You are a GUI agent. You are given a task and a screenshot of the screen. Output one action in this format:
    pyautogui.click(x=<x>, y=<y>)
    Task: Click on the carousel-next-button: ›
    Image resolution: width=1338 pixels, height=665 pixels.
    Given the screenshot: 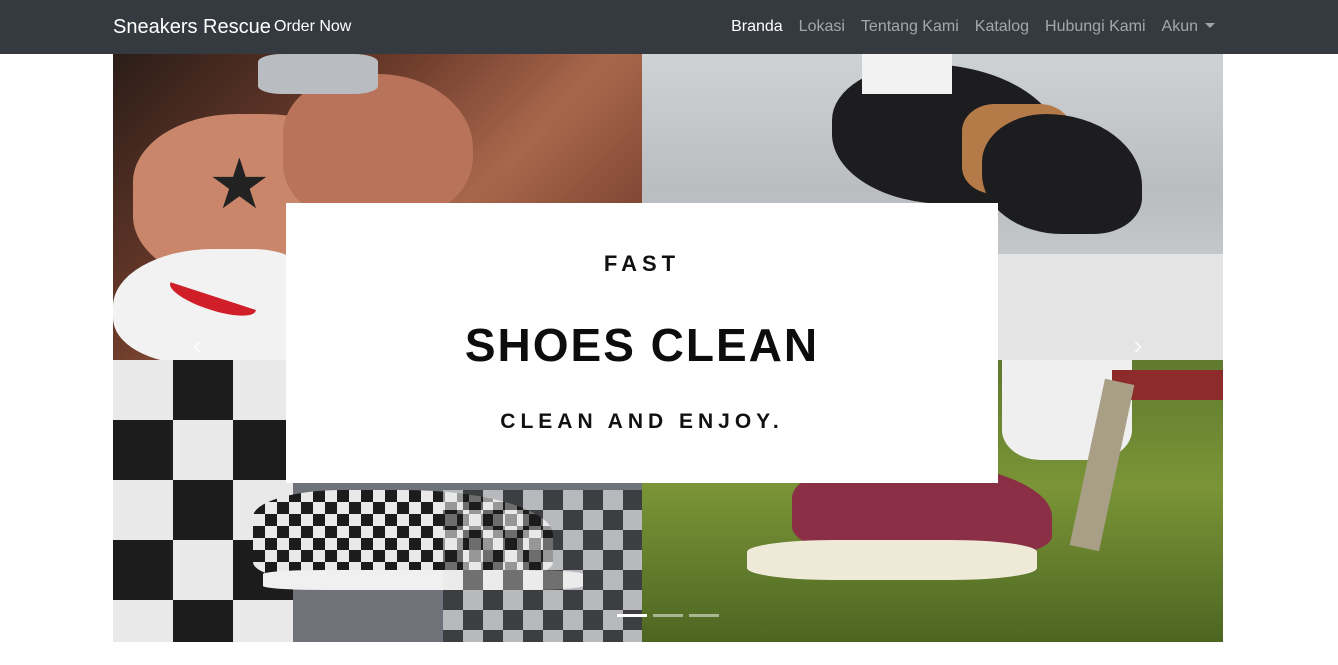 What is the action you would take?
    pyautogui.click(x=1138, y=345)
    